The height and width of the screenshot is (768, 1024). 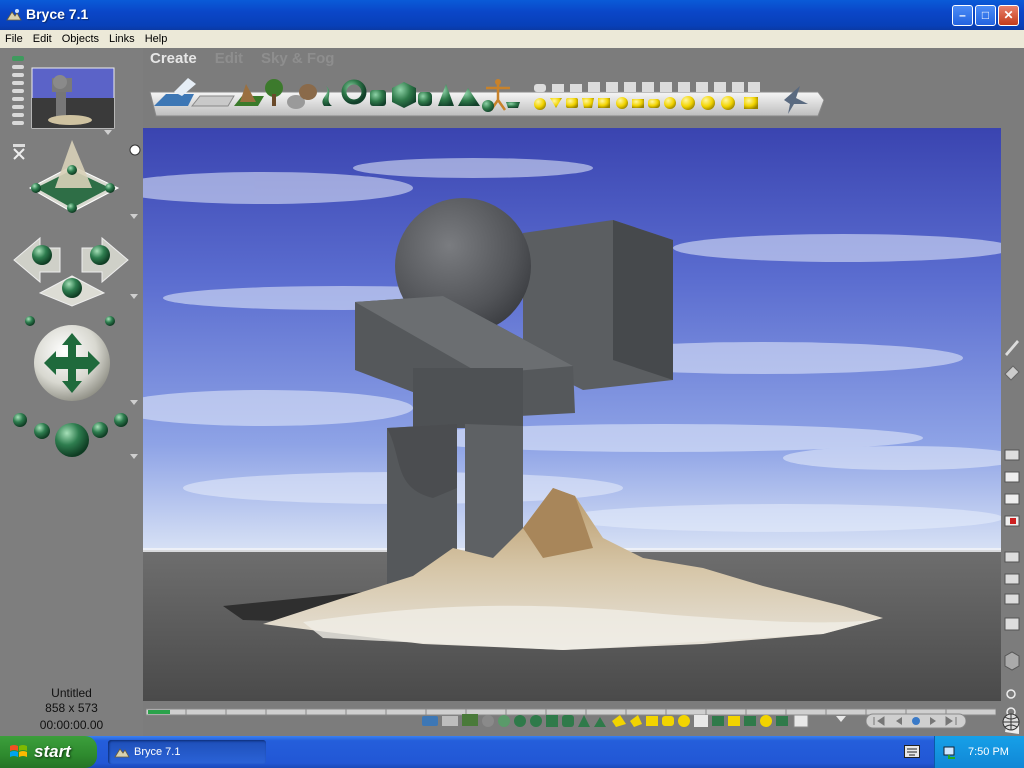 I want to click on windows-logo-icon, so click(x=18, y=751).